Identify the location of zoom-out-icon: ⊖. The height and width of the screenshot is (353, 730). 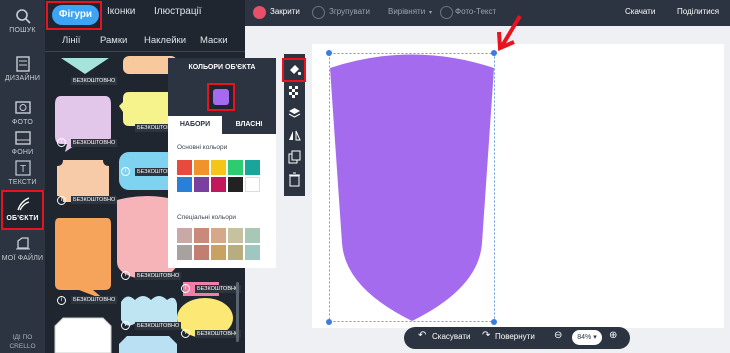
(558, 335).